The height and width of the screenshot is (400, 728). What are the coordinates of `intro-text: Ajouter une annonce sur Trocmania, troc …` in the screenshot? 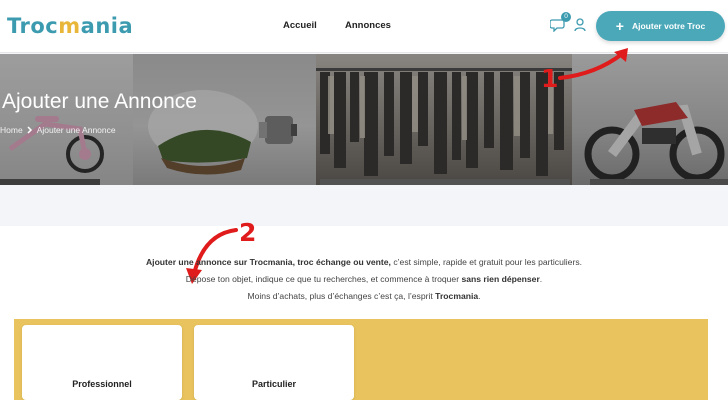 It's located at (364, 279).